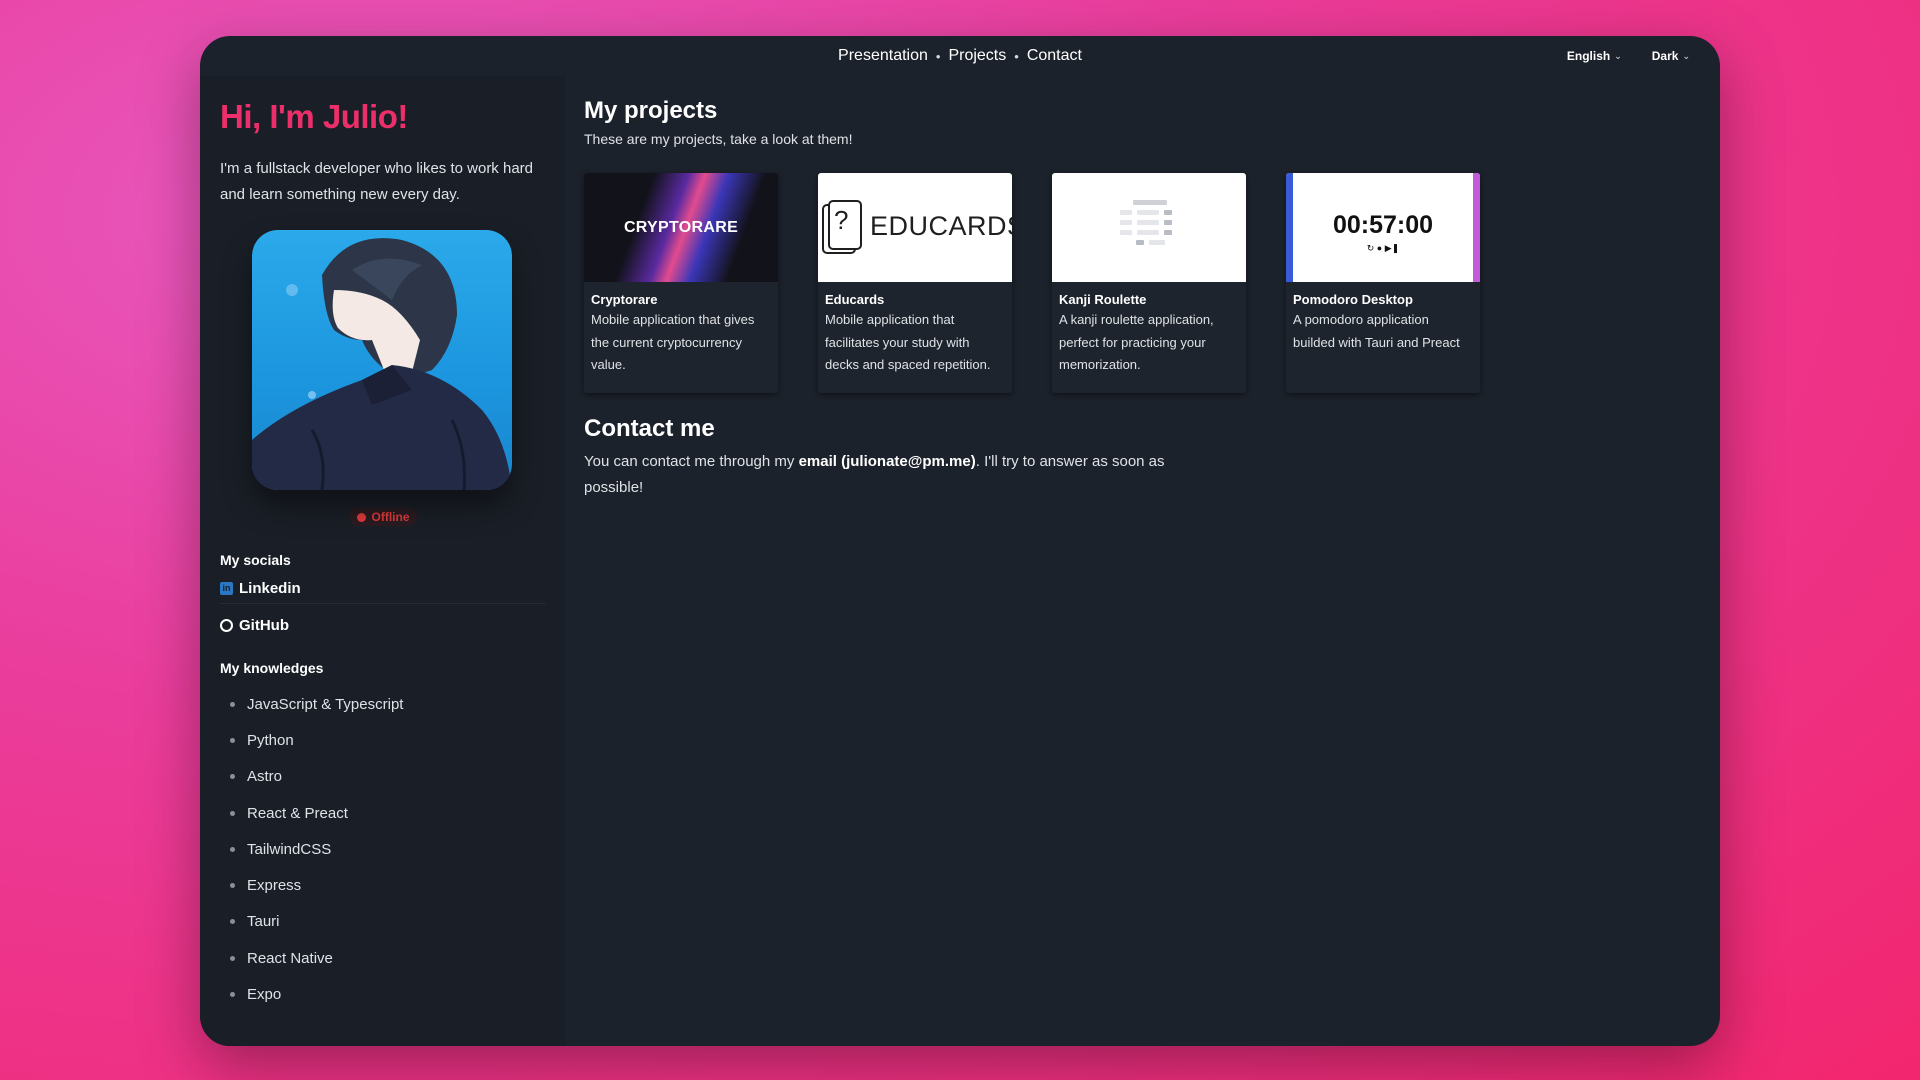 The image size is (1920, 1080). I want to click on project-thumbnail, so click(1149, 227).